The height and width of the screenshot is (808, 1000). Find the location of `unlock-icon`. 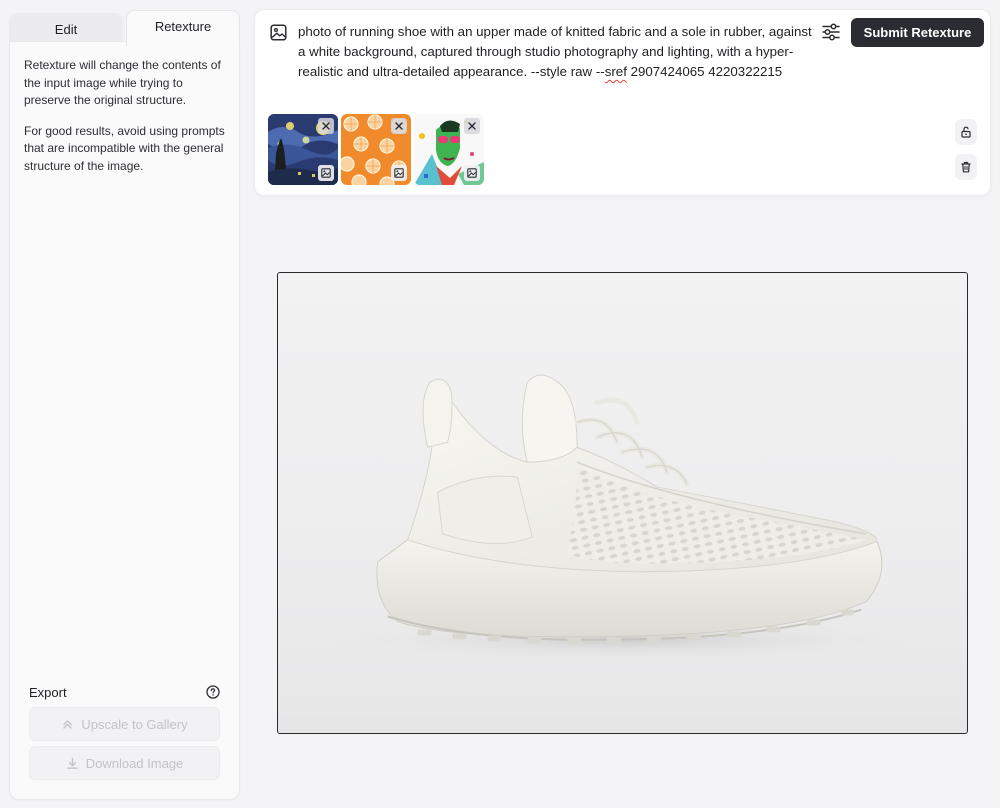

unlock-icon is located at coordinates (966, 132).